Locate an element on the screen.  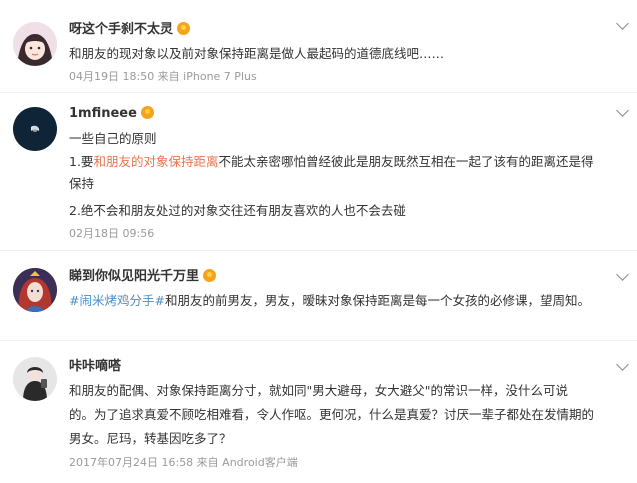
username-text: 呀这个手刹不太灵 is located at coordinates (121, 29).